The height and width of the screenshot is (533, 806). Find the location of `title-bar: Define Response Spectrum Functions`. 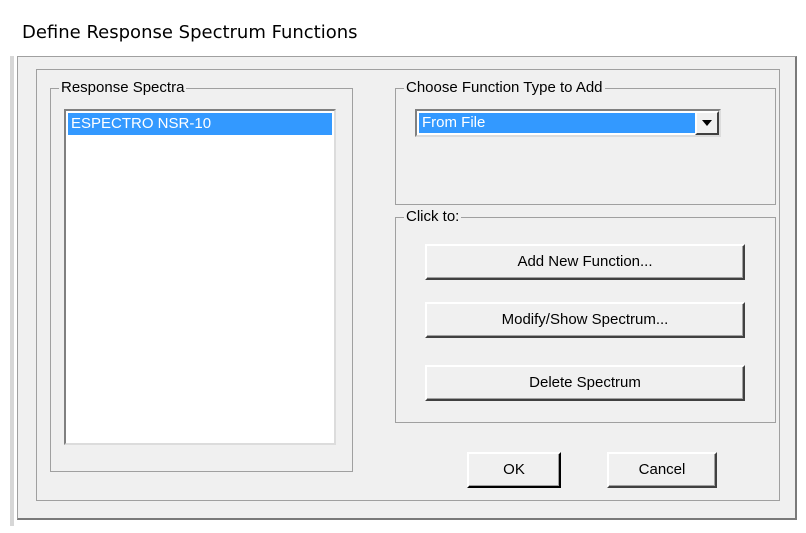

title-bar: Define Response Spectrum Functions is located at coordinates (403, 28).